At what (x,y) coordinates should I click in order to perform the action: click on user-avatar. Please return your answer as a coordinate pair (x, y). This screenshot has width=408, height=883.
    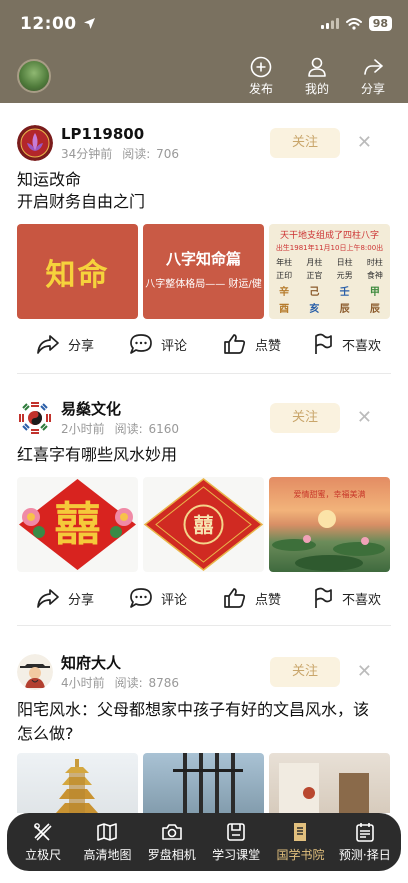
    Looking at the image, I should click on (34, 76).